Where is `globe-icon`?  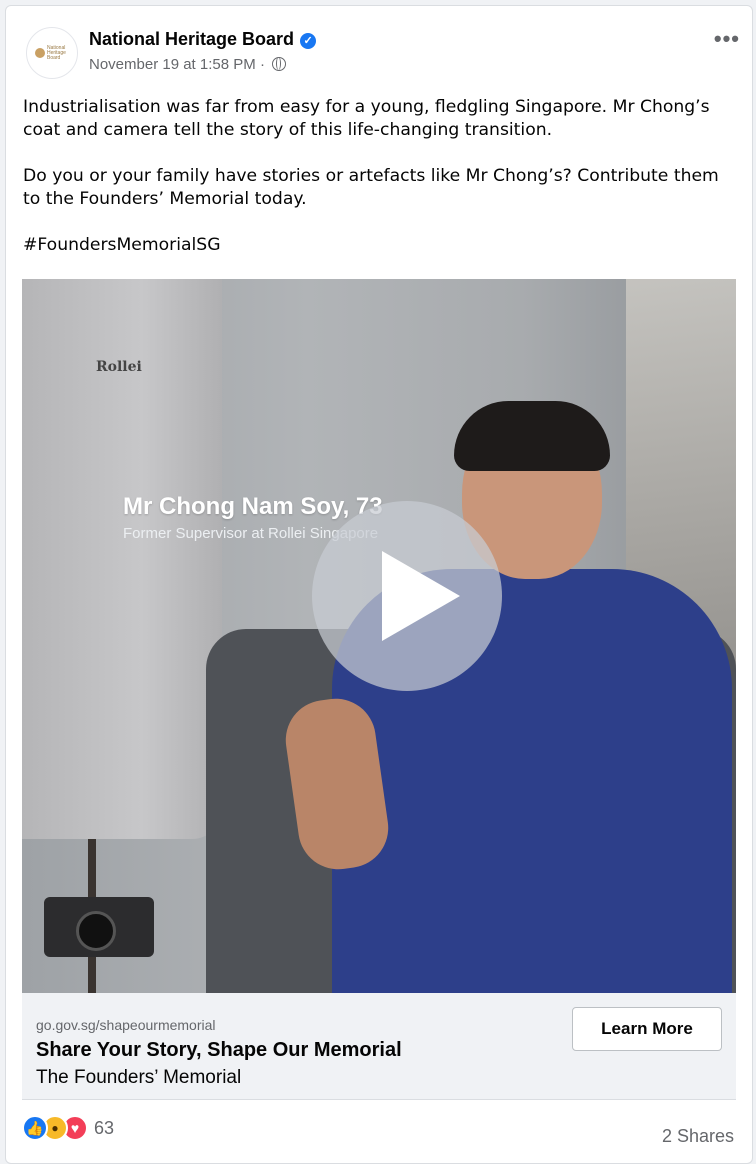 globe-icon is located at coordinates (279, 64).